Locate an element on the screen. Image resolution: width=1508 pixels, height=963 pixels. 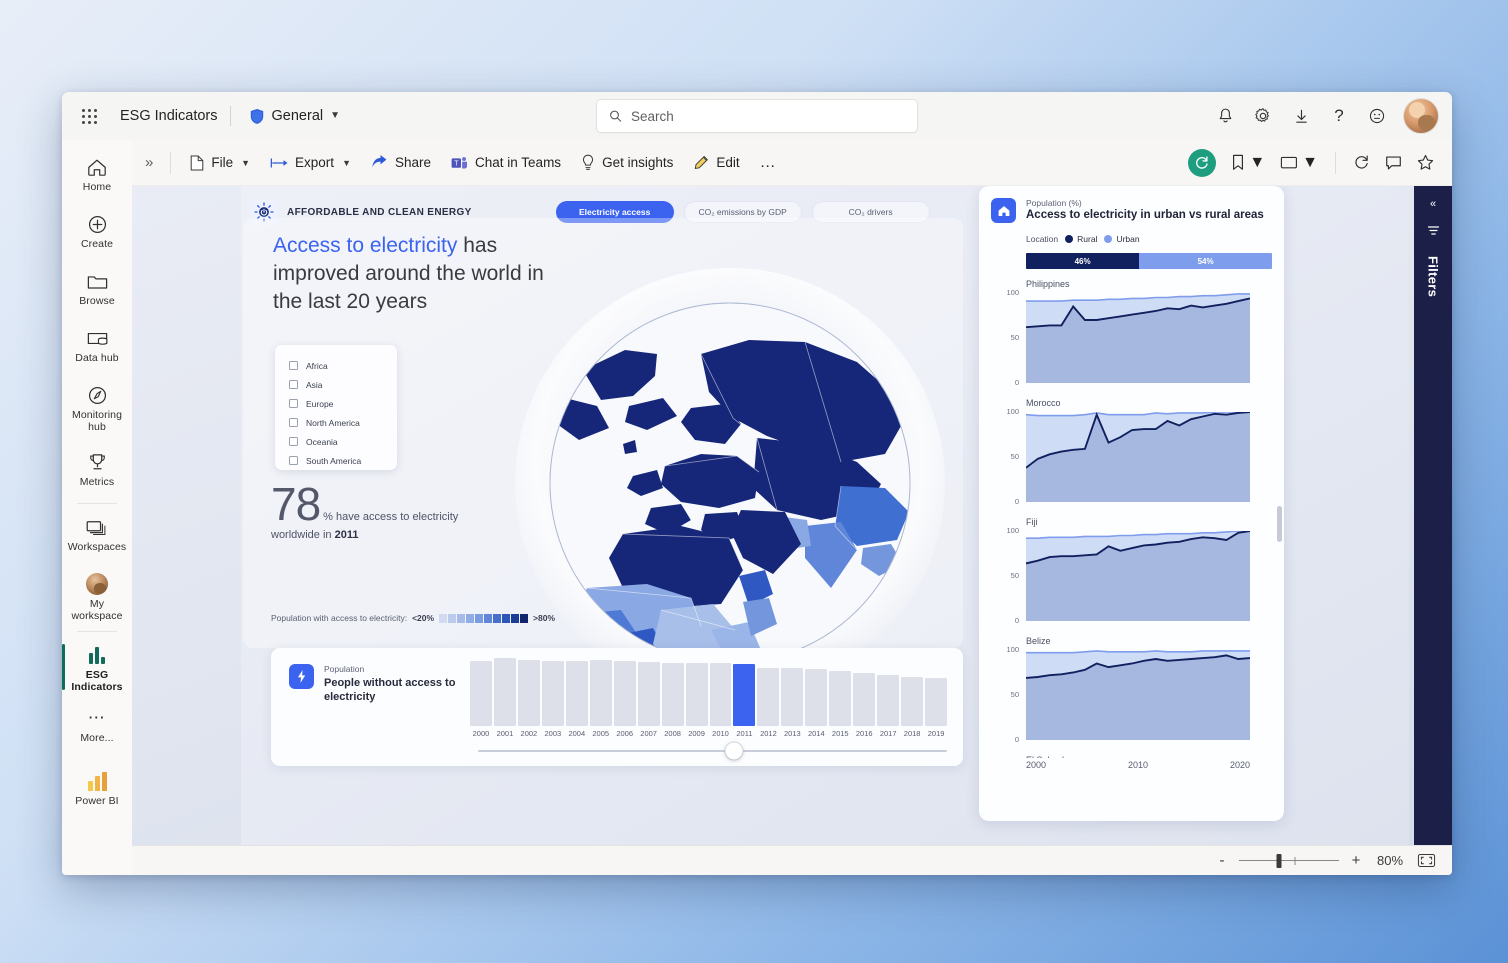
zoom-slider-thumb is located at coordinates (1279, 860).